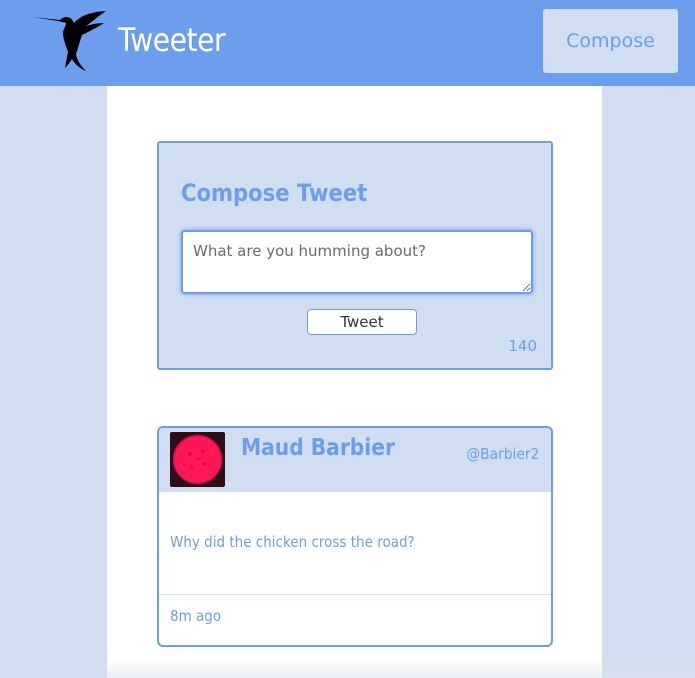  I want to click on compose-button: Compose, so click(610, 41).